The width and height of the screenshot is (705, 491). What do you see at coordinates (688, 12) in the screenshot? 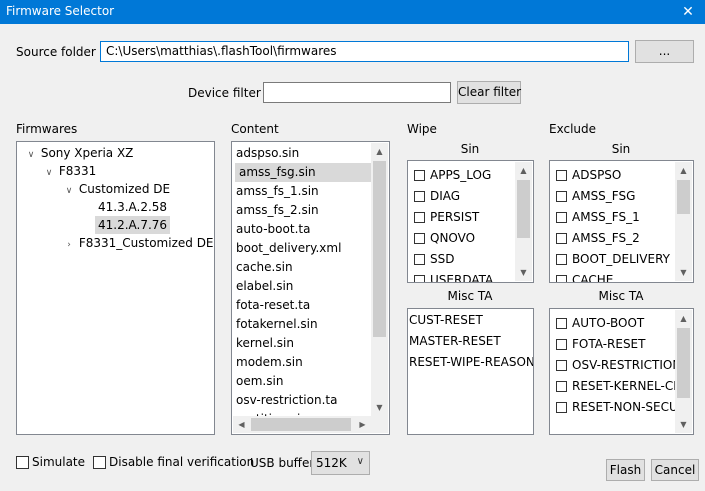
I see `close-icon: ✕` at bounding box center [688, 12].